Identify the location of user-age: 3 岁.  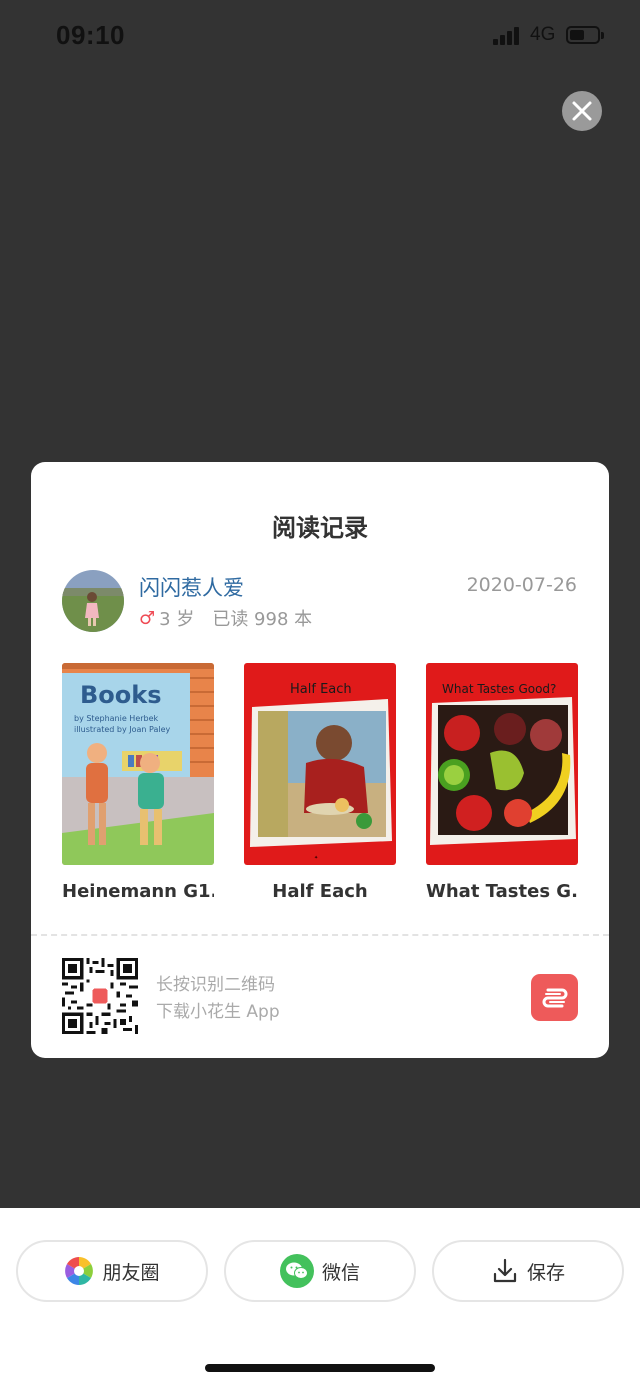
(177, 619).